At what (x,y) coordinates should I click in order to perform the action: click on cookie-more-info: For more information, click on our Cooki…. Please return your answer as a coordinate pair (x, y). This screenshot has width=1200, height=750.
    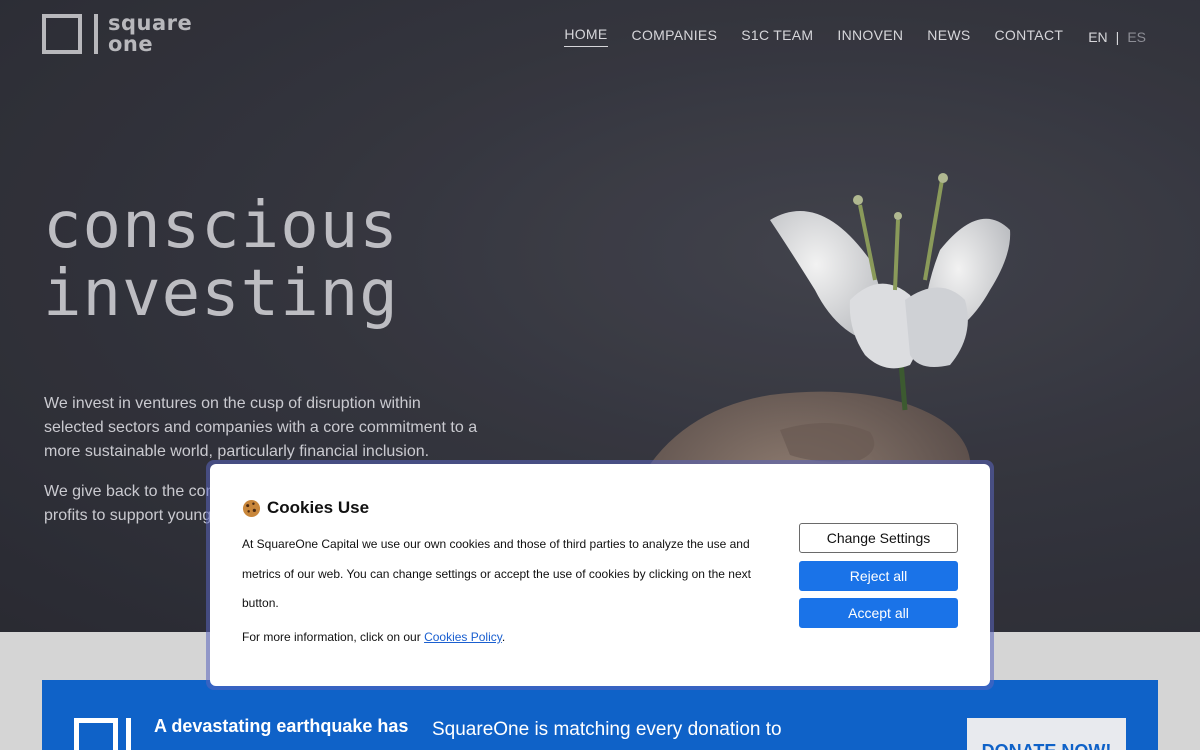
    Looking at the image, I should click on (373, 637).